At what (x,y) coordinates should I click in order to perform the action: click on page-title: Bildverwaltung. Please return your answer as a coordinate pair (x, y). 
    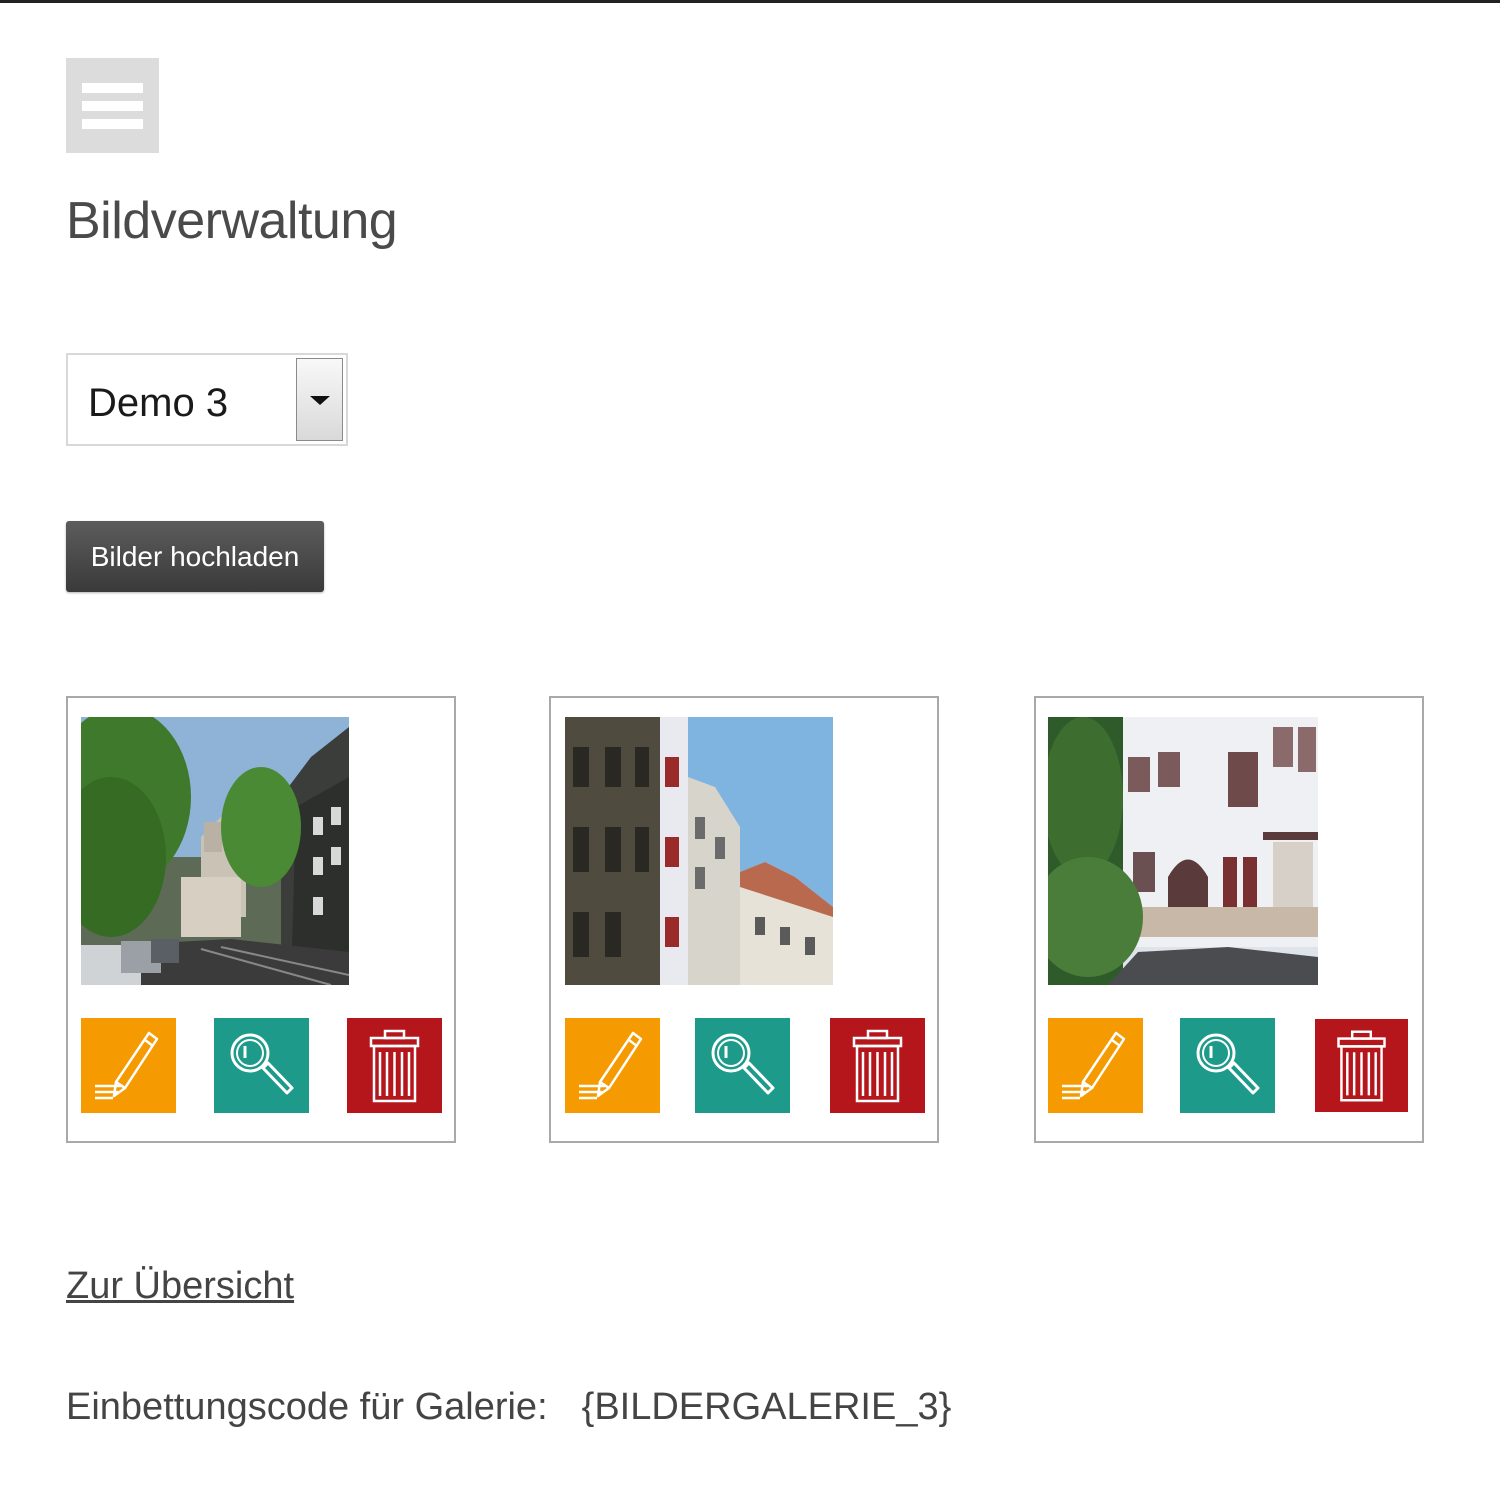
    Looking at the image, I should click on (232, 221).